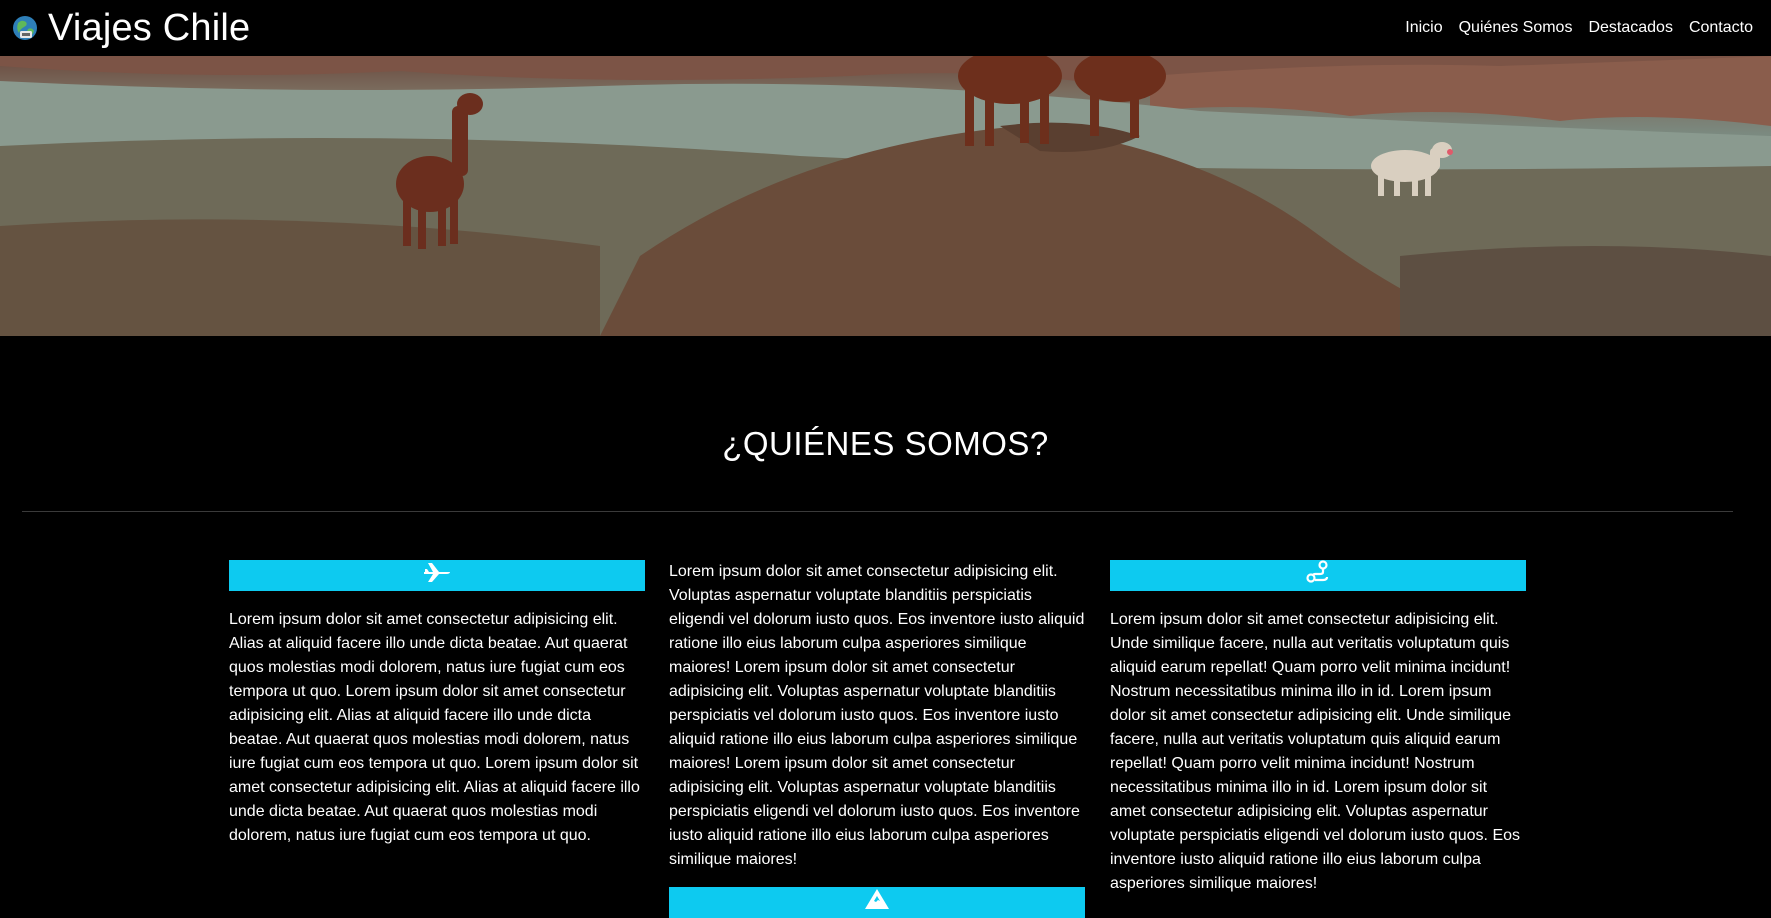 The height and width of the screenshot is (918, 1771). I want to click on globe-icon, so click(25, 28).